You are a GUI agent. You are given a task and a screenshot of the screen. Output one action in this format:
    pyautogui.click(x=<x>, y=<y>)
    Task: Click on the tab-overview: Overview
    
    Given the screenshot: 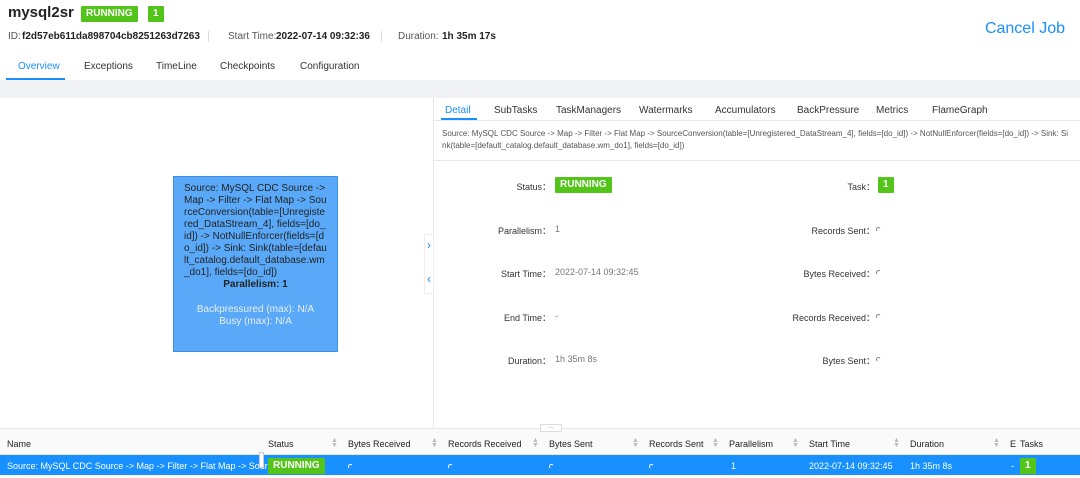 What is the action you would take?
    pyautogui.click(x=39, y=66)
    